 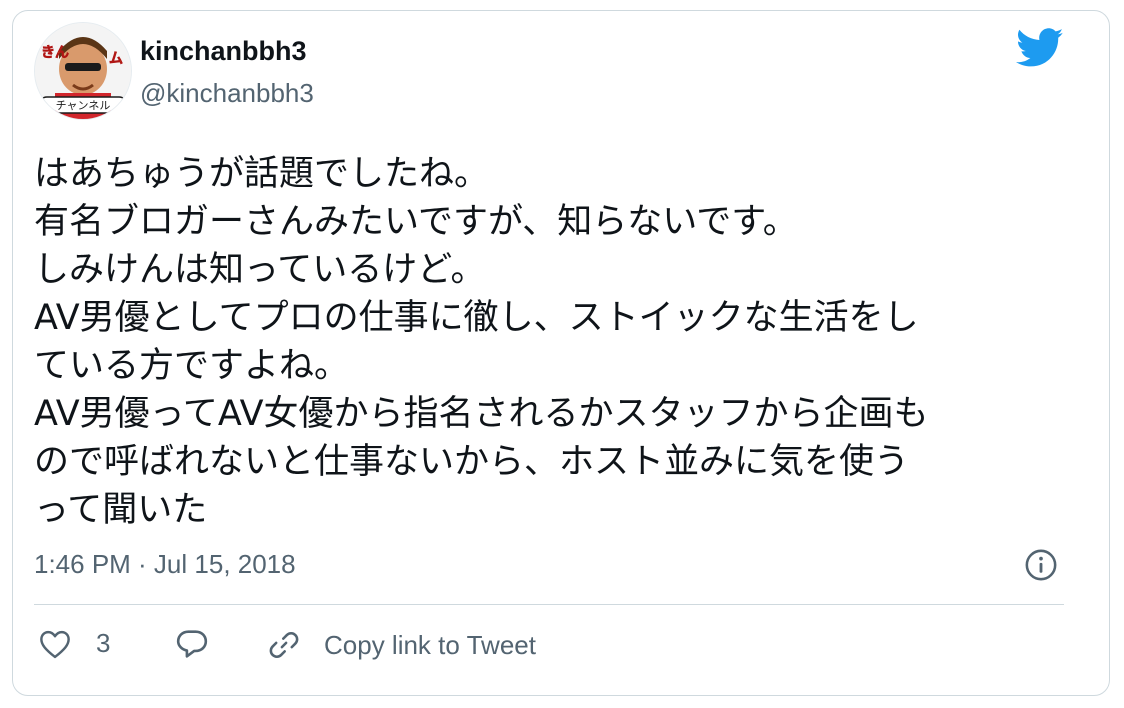 What do you see at coordinates (83, 105) in the screenshot?
I see `svg-text: チャンネル` at bounding box center [83, 105].